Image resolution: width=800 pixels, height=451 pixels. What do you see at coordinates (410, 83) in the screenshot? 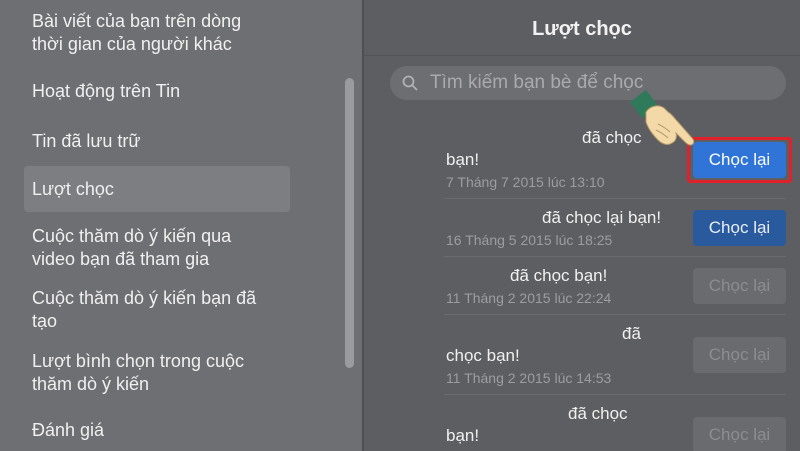
I see `search-icon` at bounding box center [410, 83].